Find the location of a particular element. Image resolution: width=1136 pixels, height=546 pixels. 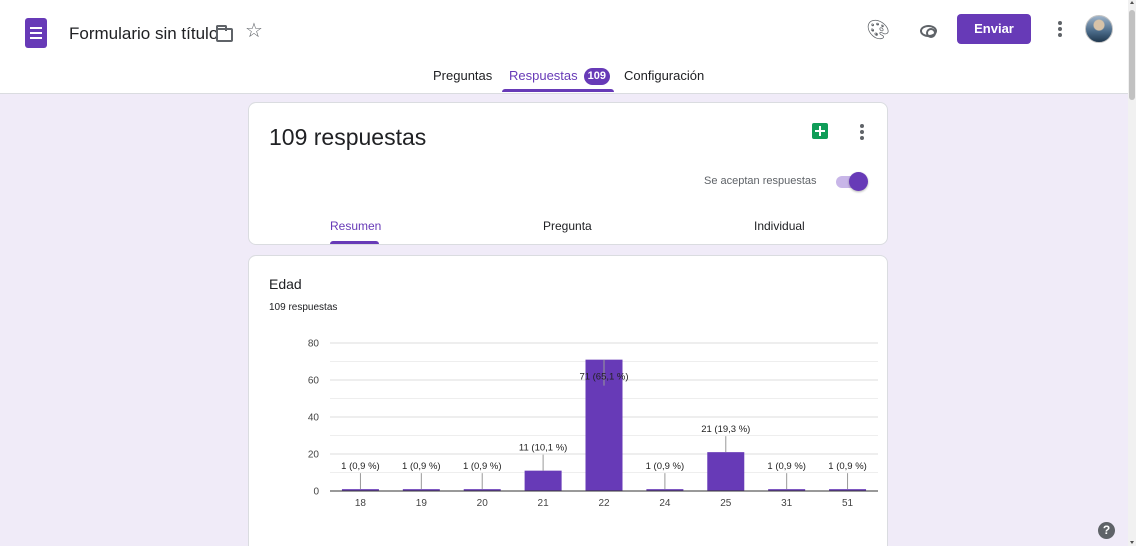

x-tick-label: 25 is located at coordinates (726, 503).